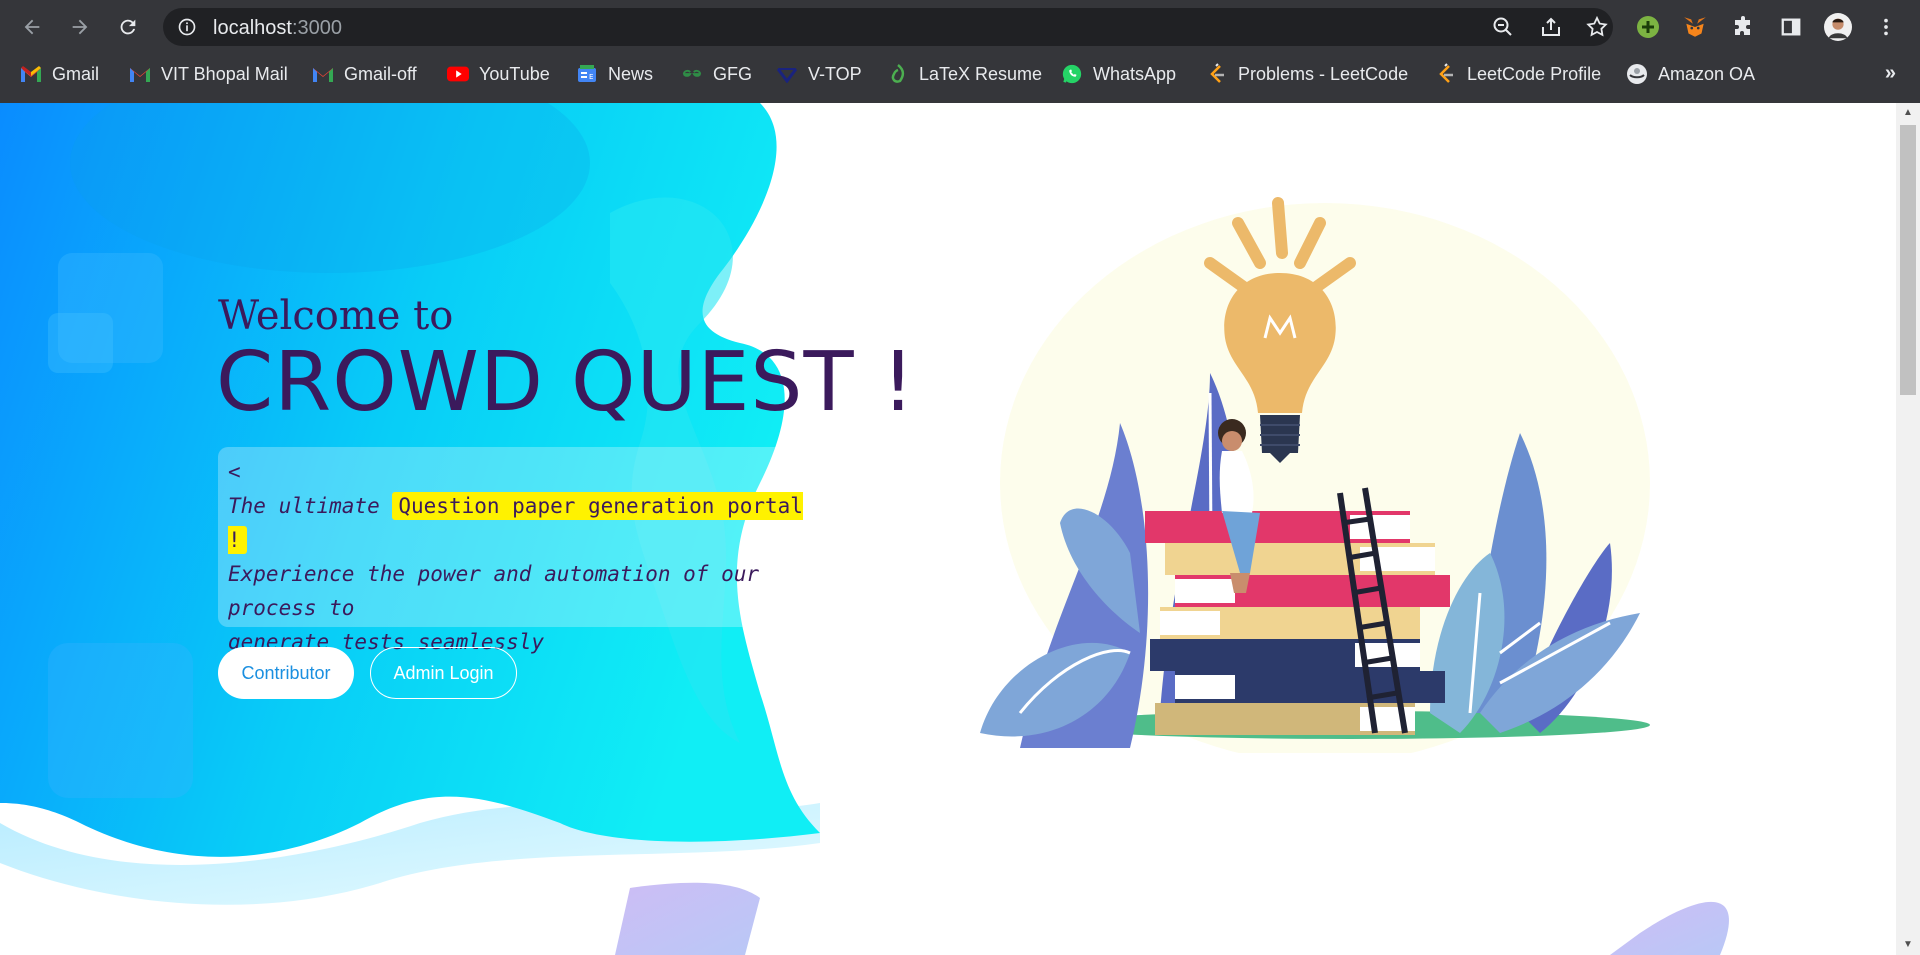 This screenshot has height=955, width=1920. I want to click on bookmark-problems-leetcode: Problems - LeetCode, so click(1307, 74).